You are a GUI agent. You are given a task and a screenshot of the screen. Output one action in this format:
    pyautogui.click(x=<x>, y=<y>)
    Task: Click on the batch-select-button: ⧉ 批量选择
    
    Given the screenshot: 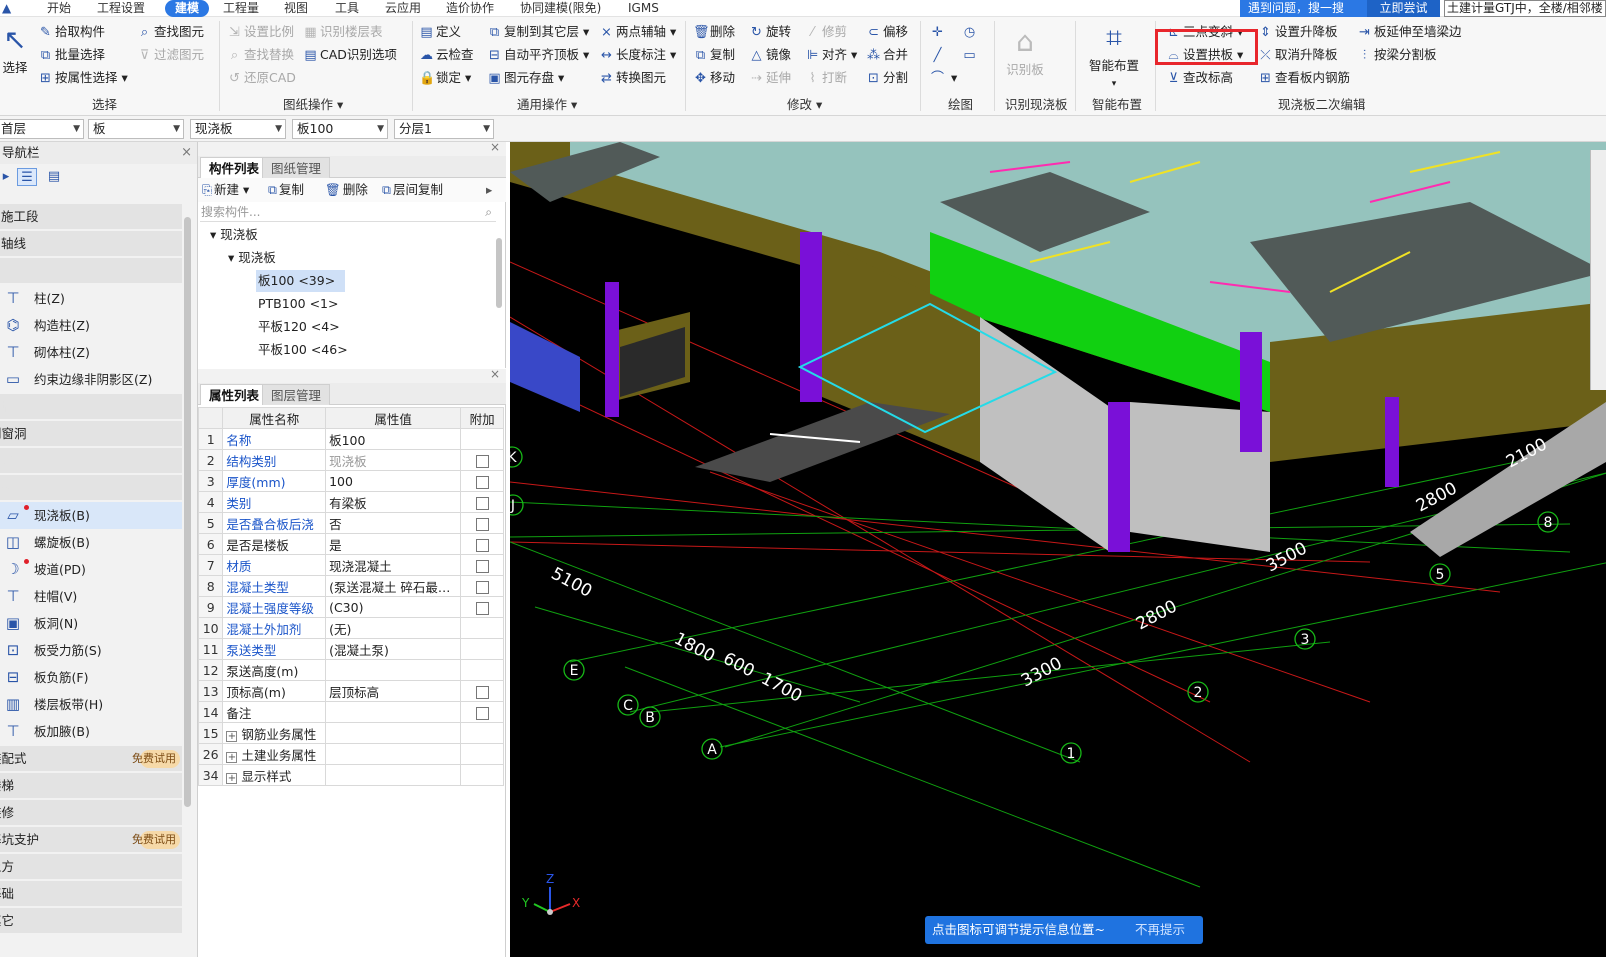 What is the action you would take?
    pyautogui.click(x=71, y=55)
    